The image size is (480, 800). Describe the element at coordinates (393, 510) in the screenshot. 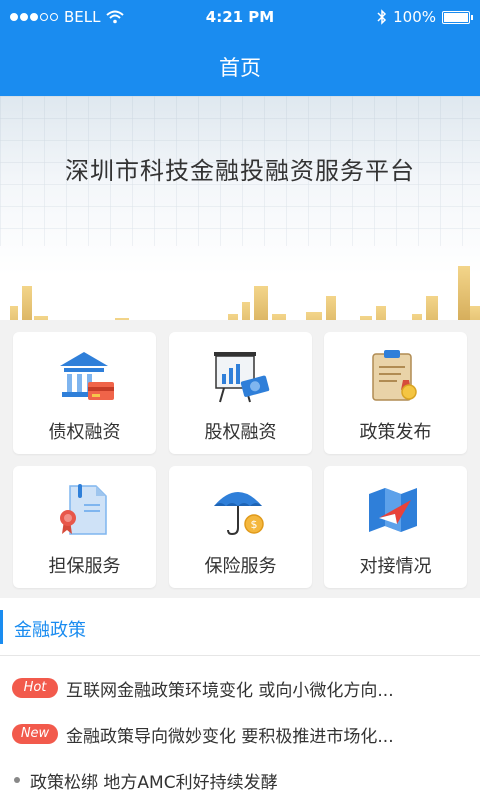

I see `map-arrow-icon` at that location.